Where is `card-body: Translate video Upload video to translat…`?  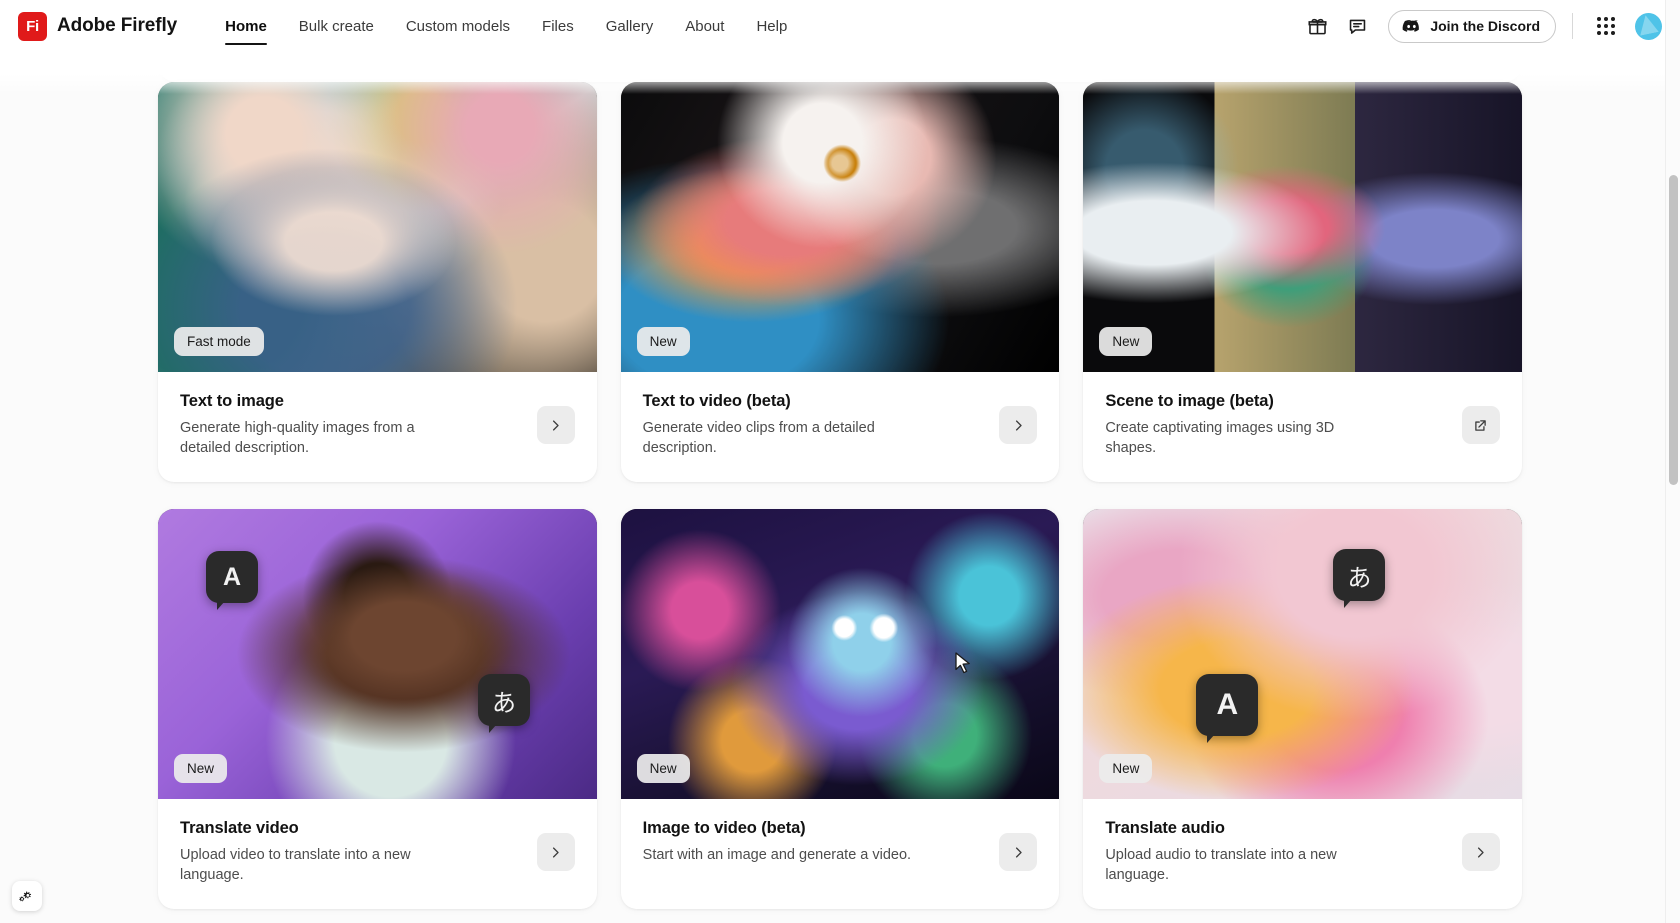 card-body: Translate video Upload video to translat… is located at coordinates (377, 854).